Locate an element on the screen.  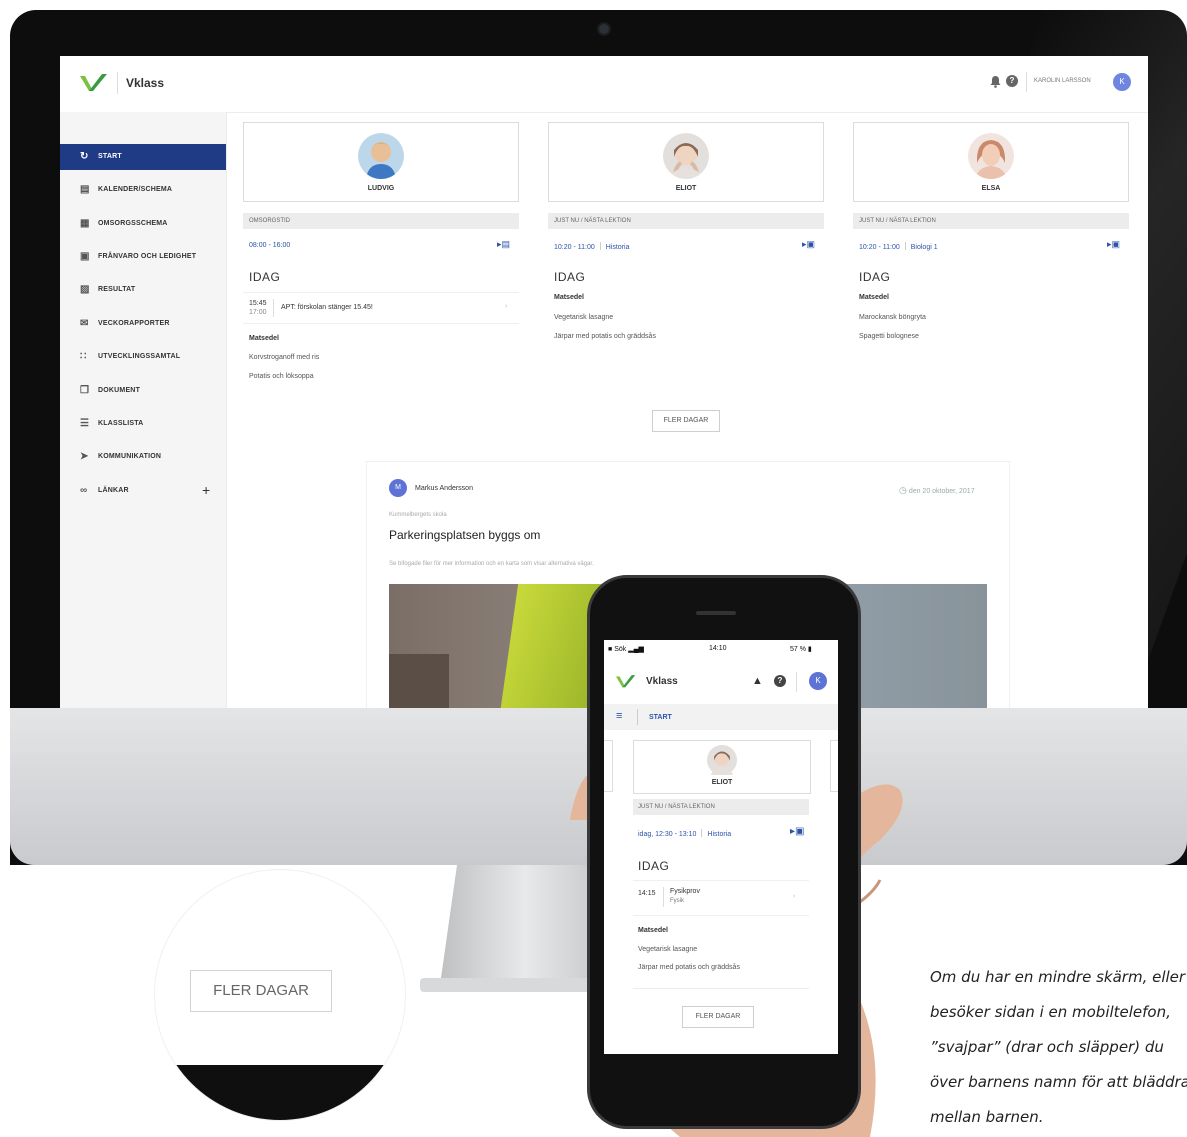
event-text: APT: förskolan stänger 15.45! is located at coordinates (327, 307).